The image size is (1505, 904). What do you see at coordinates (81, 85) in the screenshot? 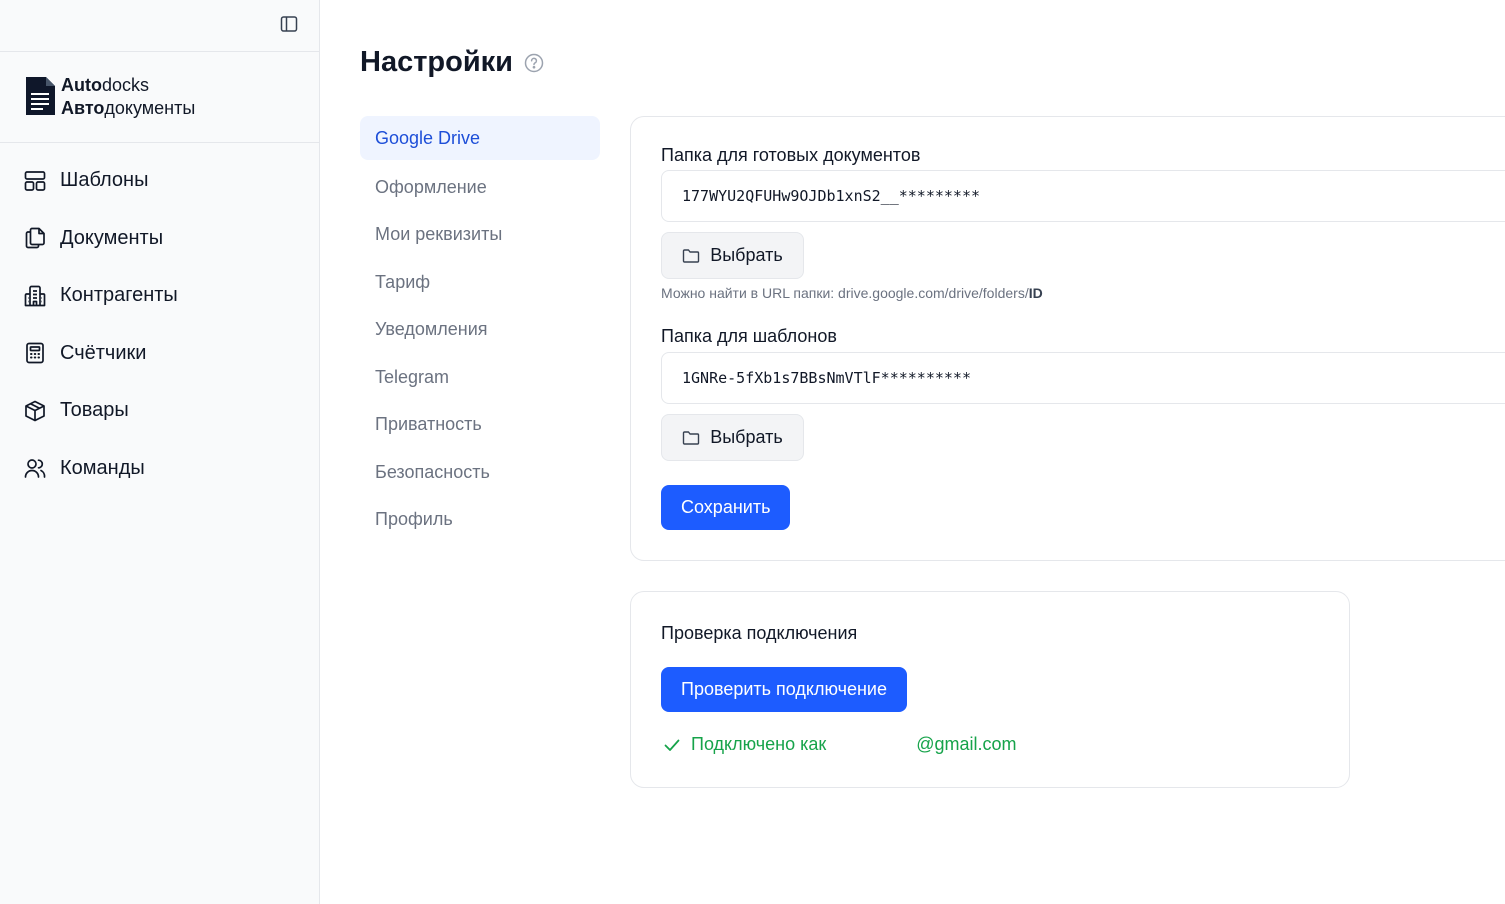
I see `brand-line1-bold: Auto` at bounding box center [81, 85].